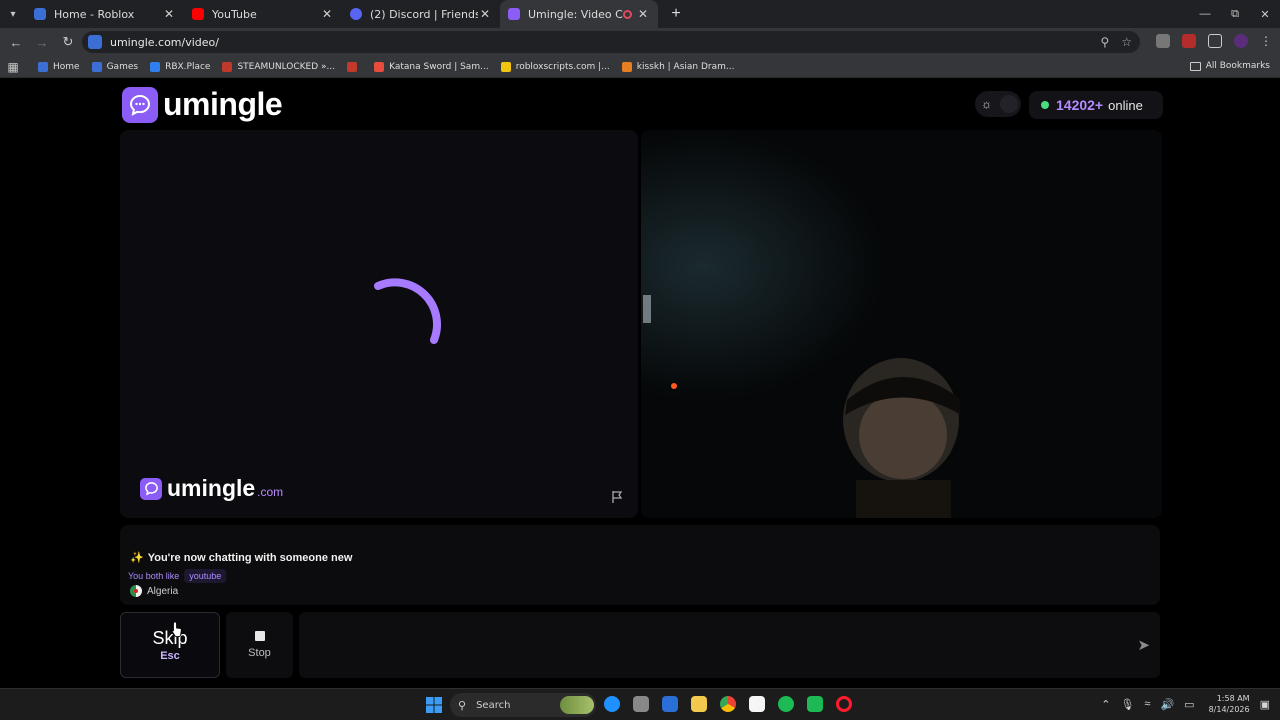  I want to click on tray-overflow-icon: ⌃, so click(1105, 704).